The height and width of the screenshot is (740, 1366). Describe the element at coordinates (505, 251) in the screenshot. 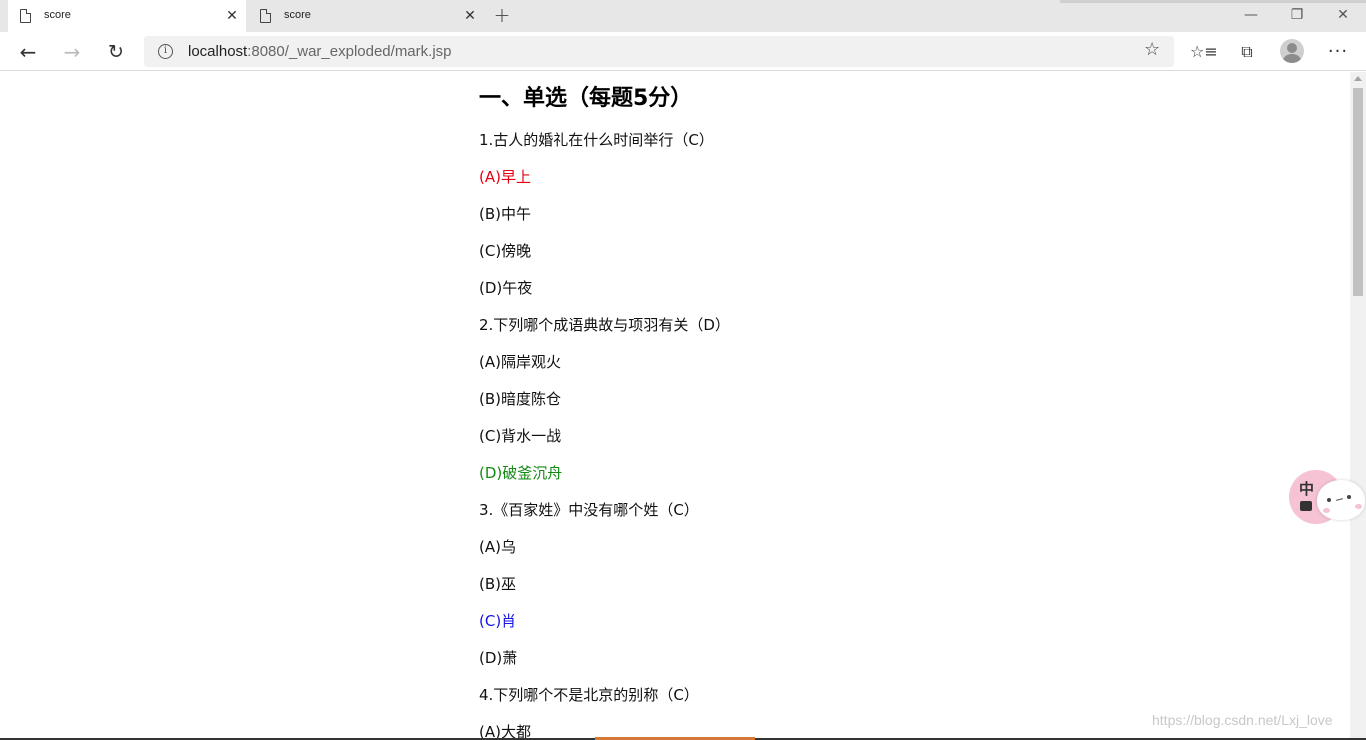

I see `option-line: (C)傍晚` at that location.